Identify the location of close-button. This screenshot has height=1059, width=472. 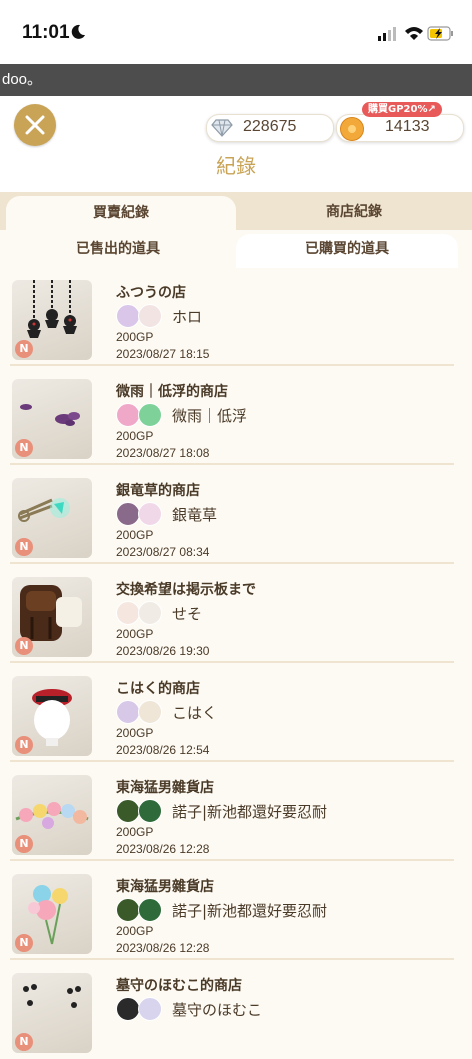
(35, 125).